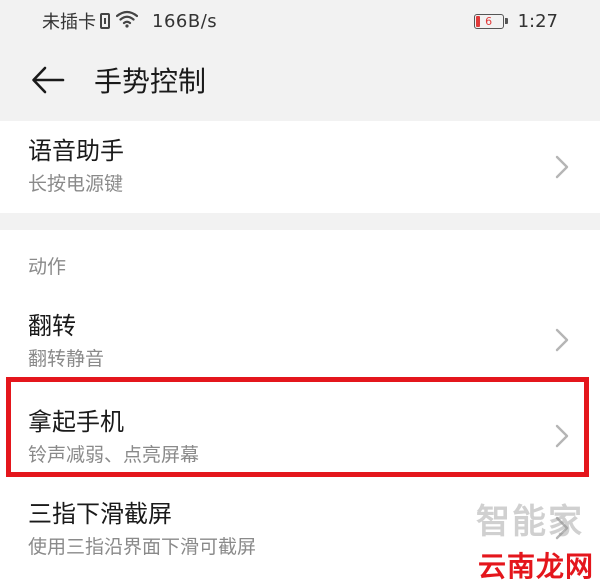 The height and width of the screenshot is (588, 600). What do you see at coordinates (52, 326) in the screenshot?
I see `item-title: 翻转` at bounding box center [52, 326].